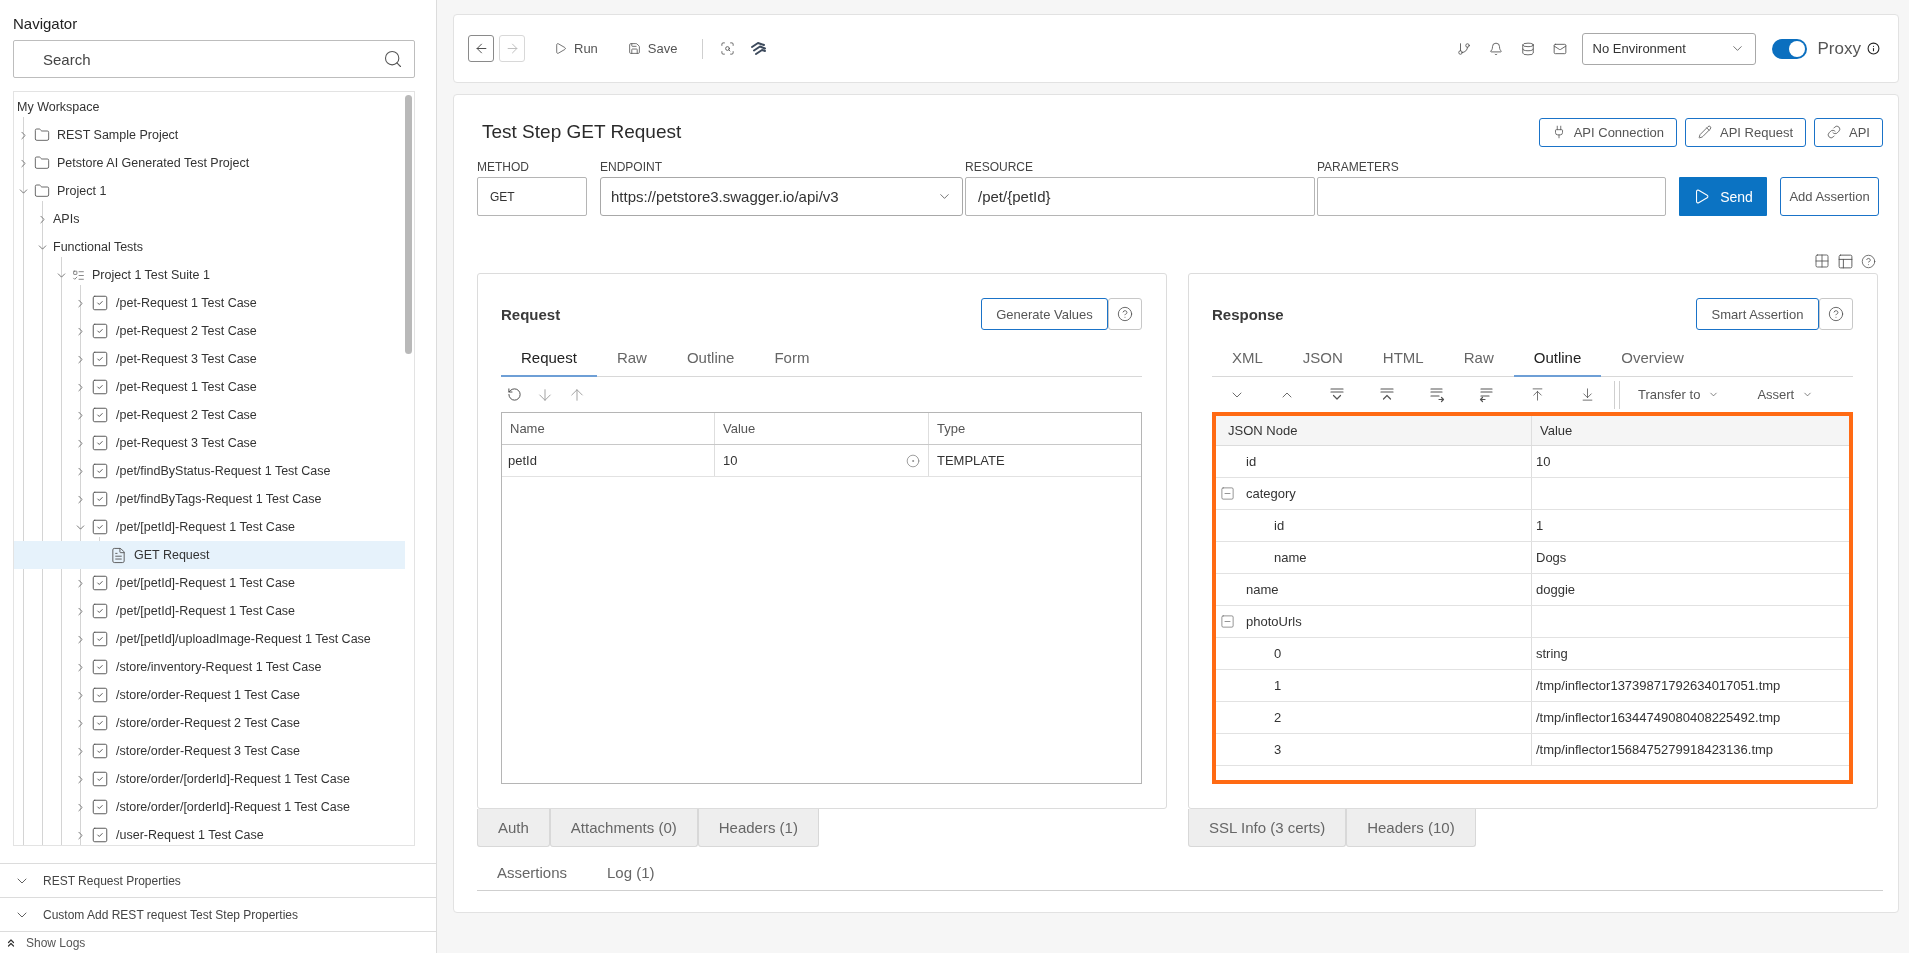  I want to click on tab: Auth, so click(513, 828).